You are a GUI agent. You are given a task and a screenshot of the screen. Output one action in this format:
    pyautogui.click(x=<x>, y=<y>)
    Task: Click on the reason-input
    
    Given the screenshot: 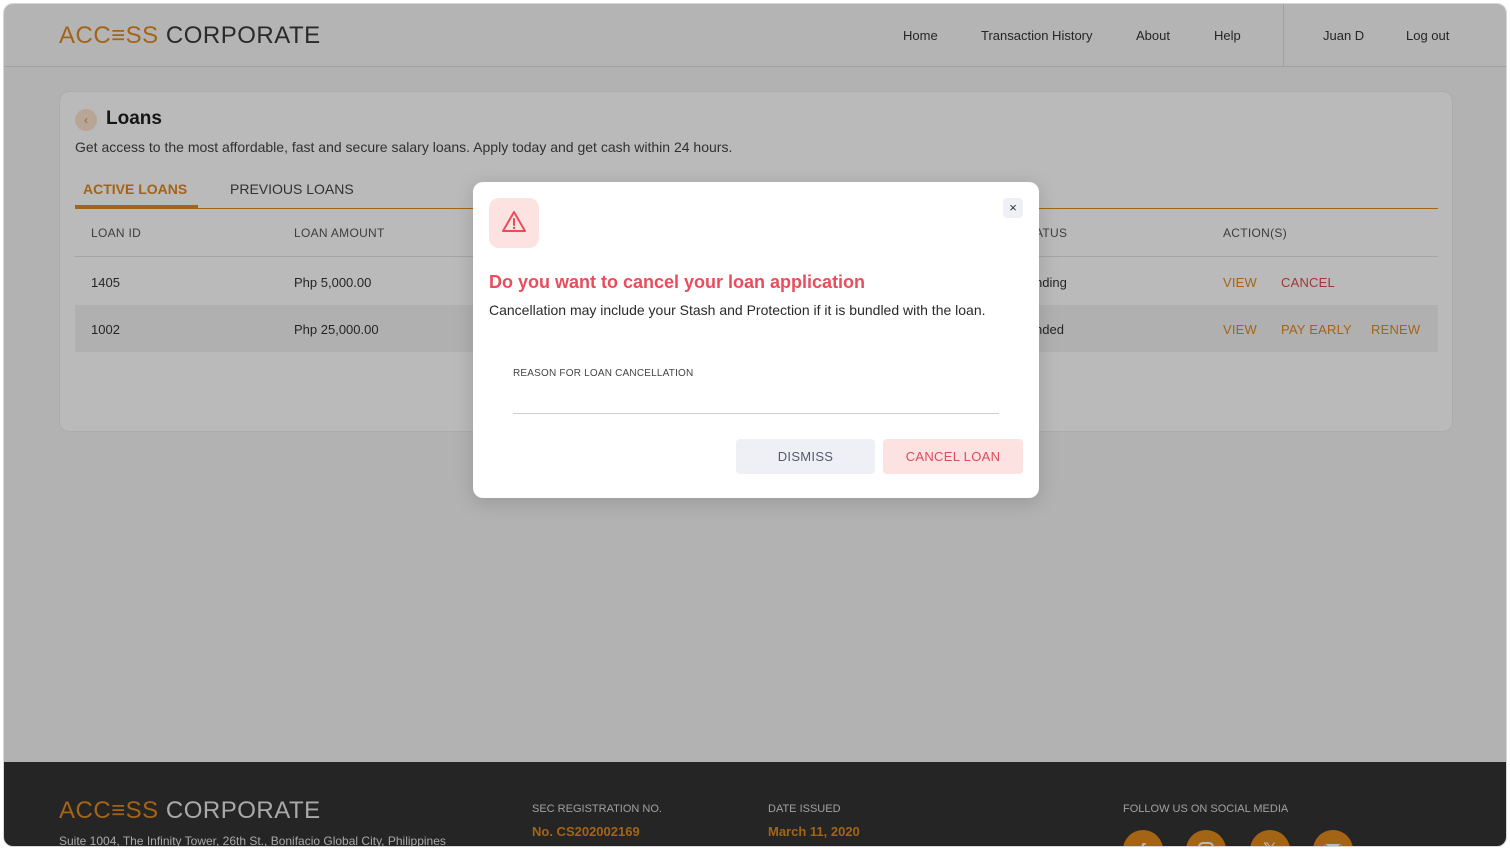 What is the action you would take?
    pyautogui.click(x=756, y=398)
    